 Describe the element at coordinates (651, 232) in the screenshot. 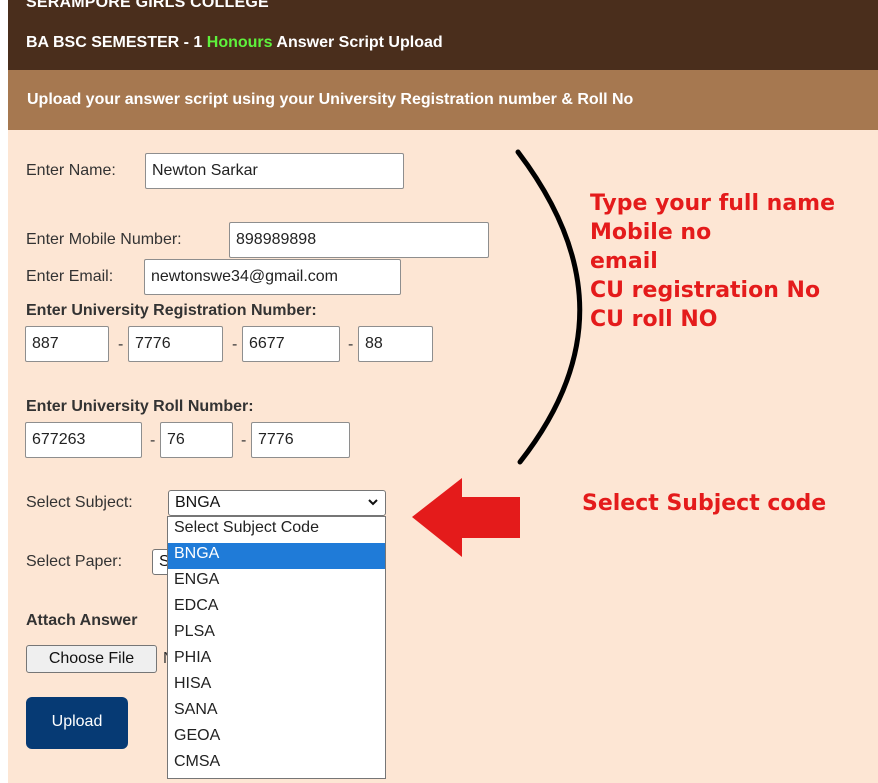

I see `annotation-line: Mobile no` at that location.